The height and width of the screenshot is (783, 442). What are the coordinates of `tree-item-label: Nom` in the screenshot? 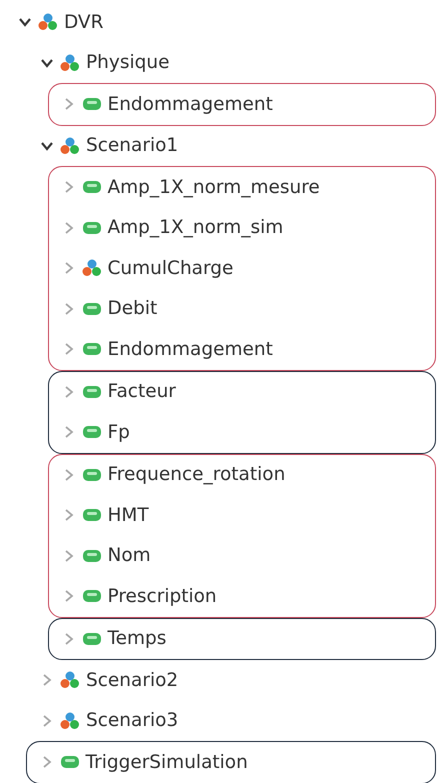 It's located at (129, 555).